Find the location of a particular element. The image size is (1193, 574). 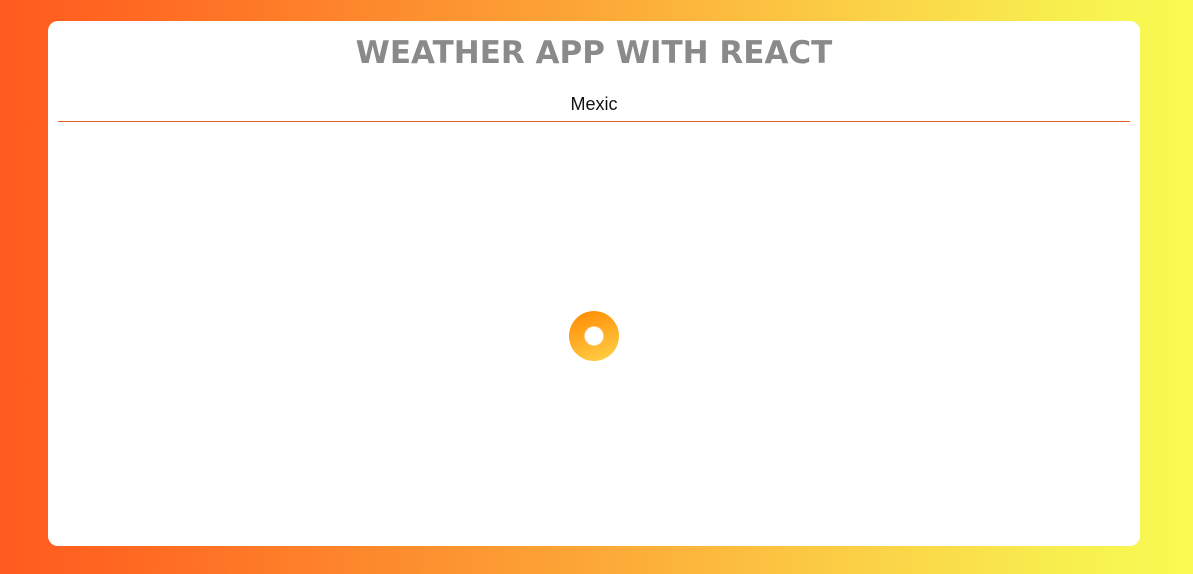

page-title: WEATHER APP WITH REACT is located at coordinates (594, 53).